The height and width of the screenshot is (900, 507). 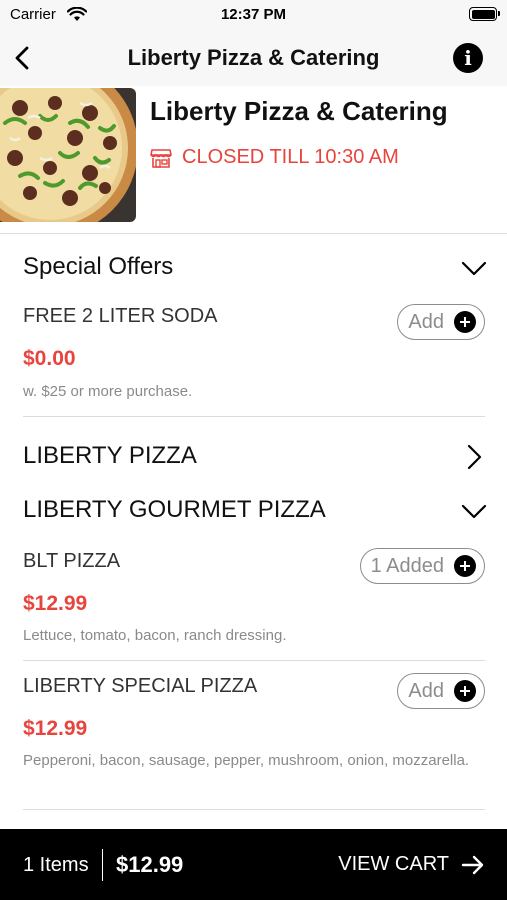 I want to click on store-icon, so click(x=161, y=158).